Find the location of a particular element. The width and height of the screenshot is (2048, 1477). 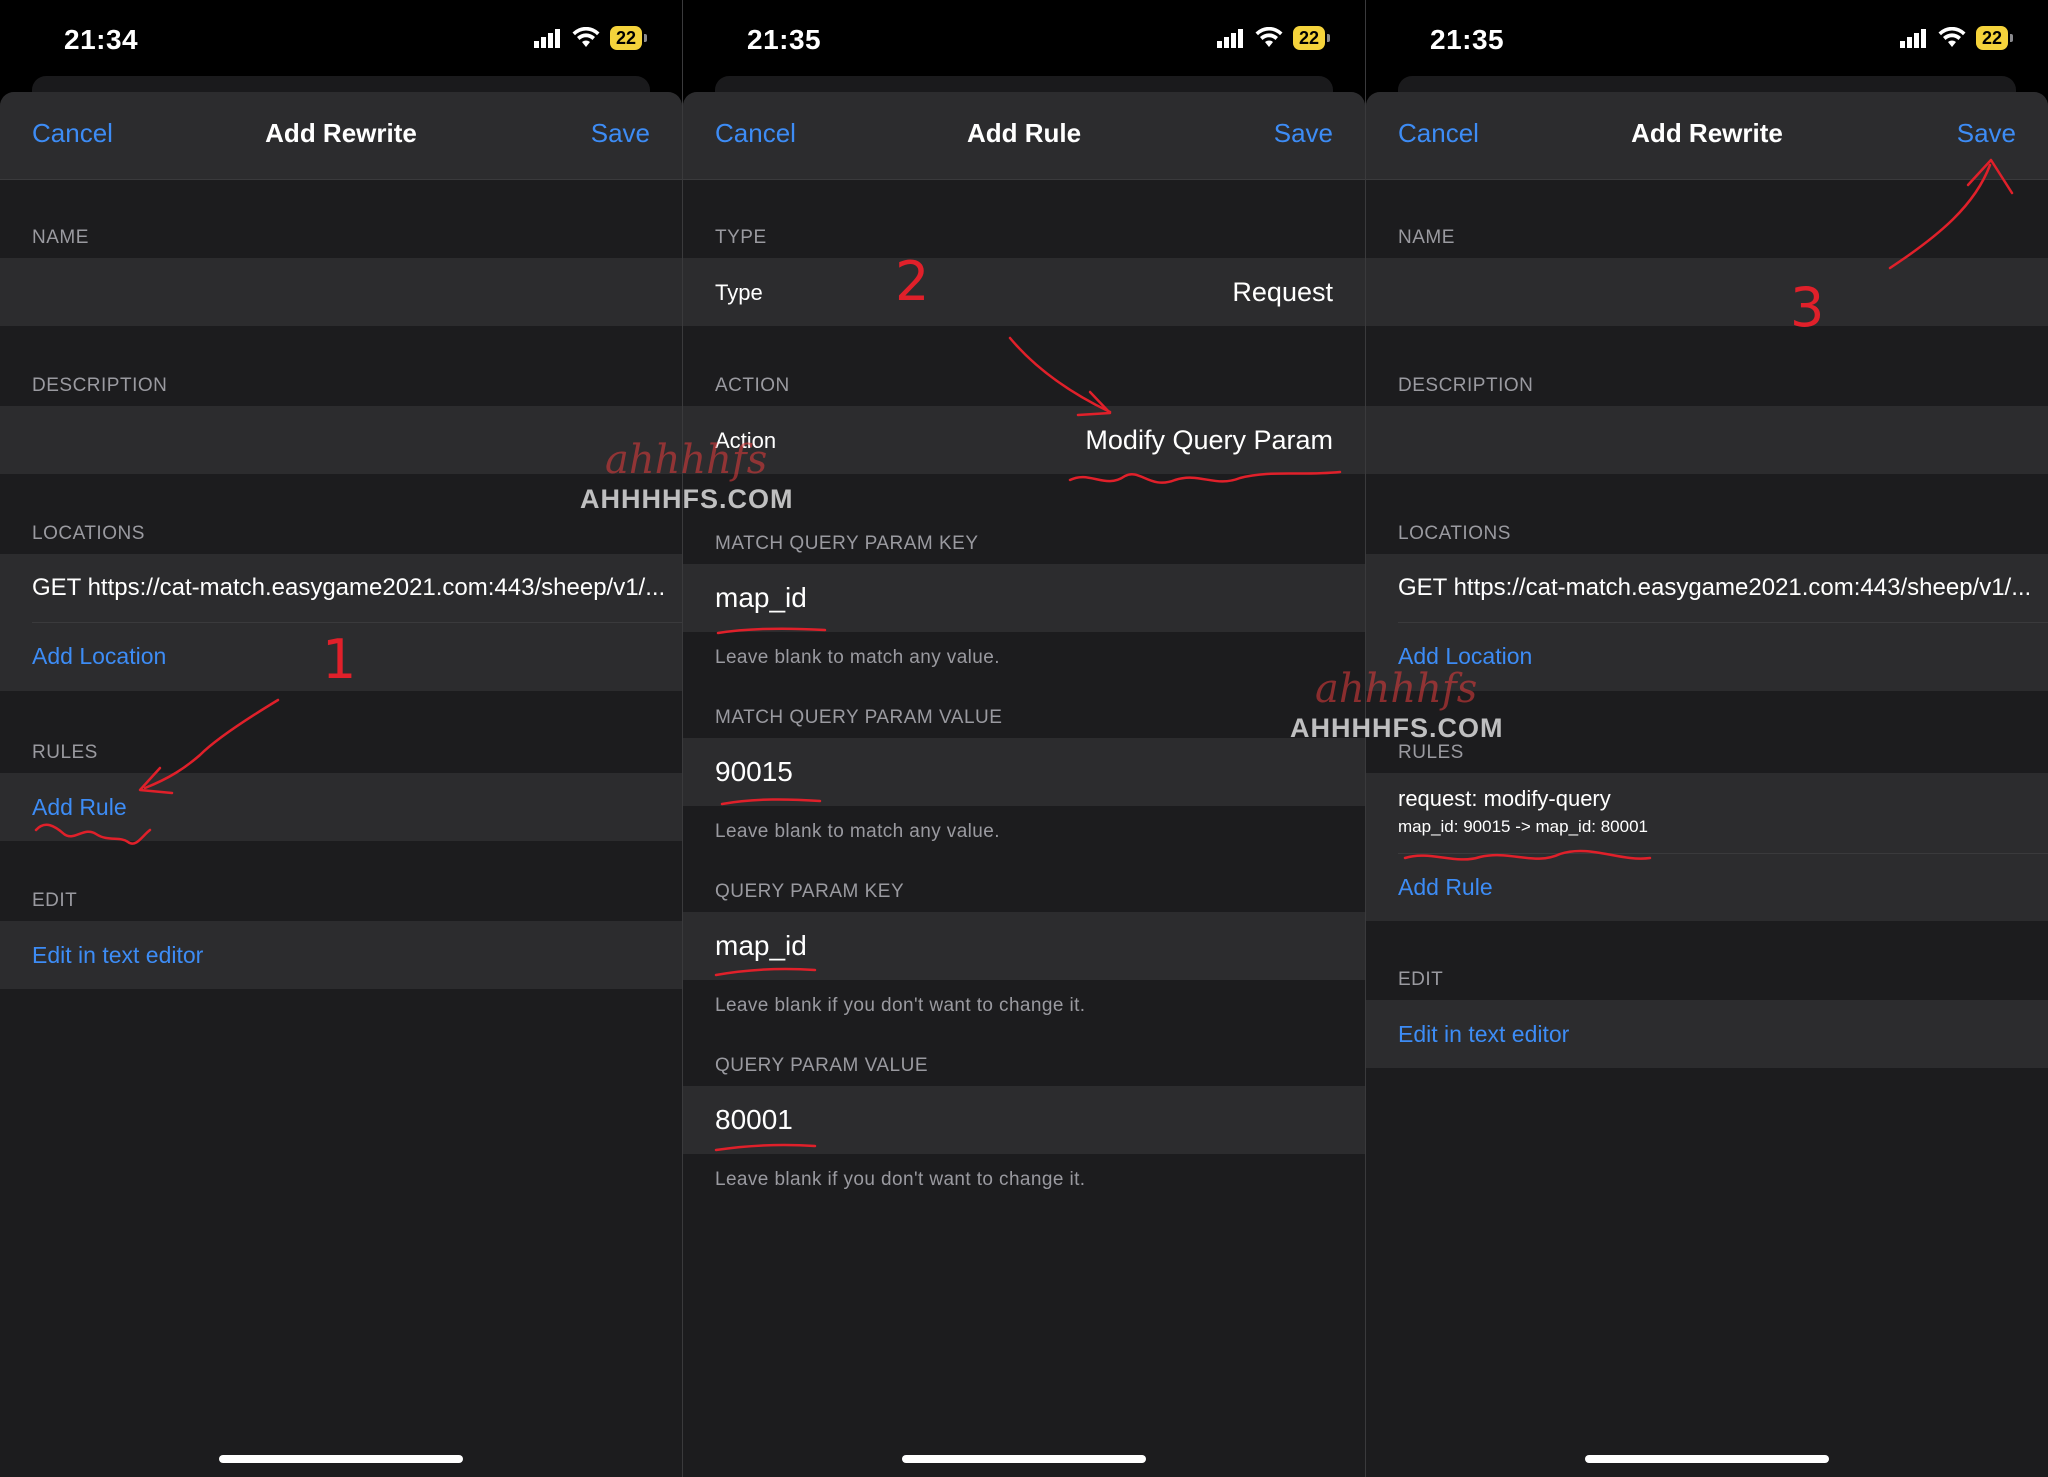

rules-group: Add Rule is located at coordinates (341, 807).